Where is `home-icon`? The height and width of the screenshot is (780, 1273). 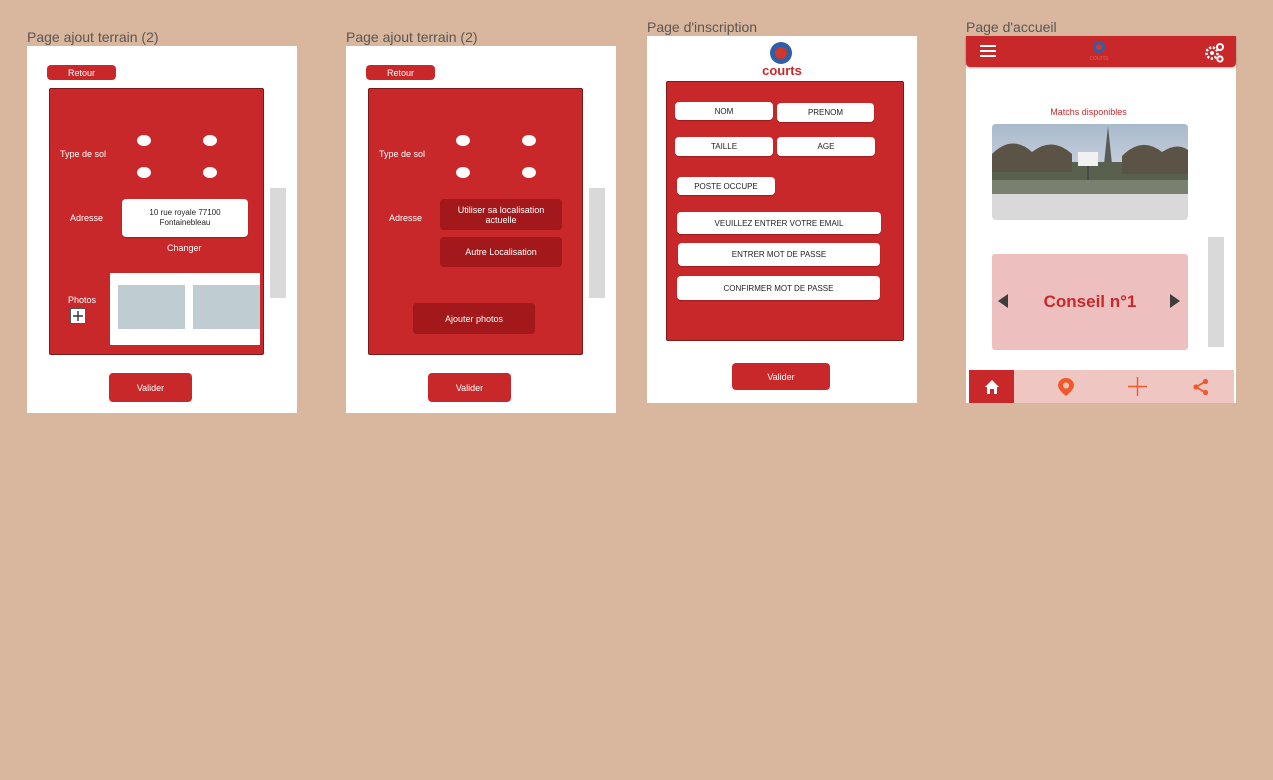
home-icon is located at coordinates (991, 386).